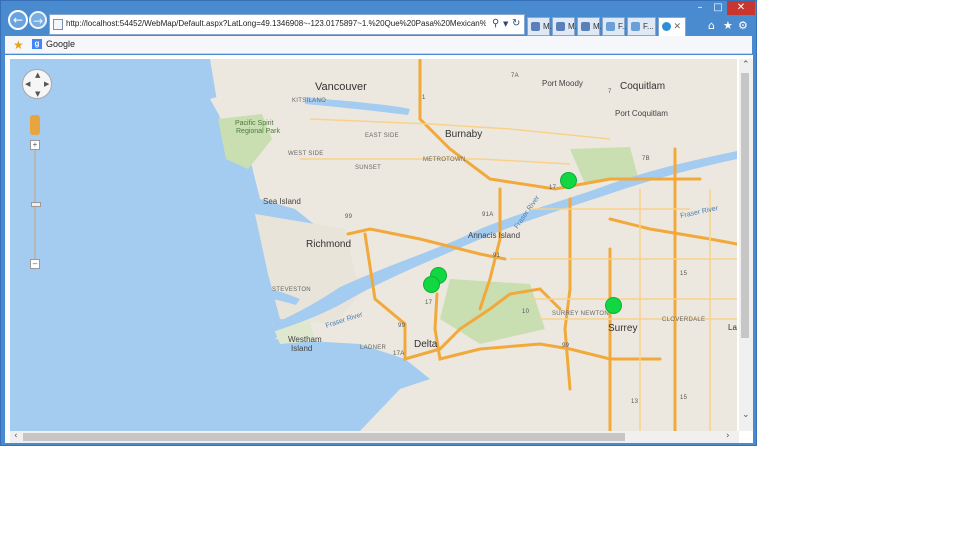 This screenshot has width=970, height=546. Describe the element at coordinates (37, 44) in the screenshot. I see `google-favicon-icon: g` at that location.